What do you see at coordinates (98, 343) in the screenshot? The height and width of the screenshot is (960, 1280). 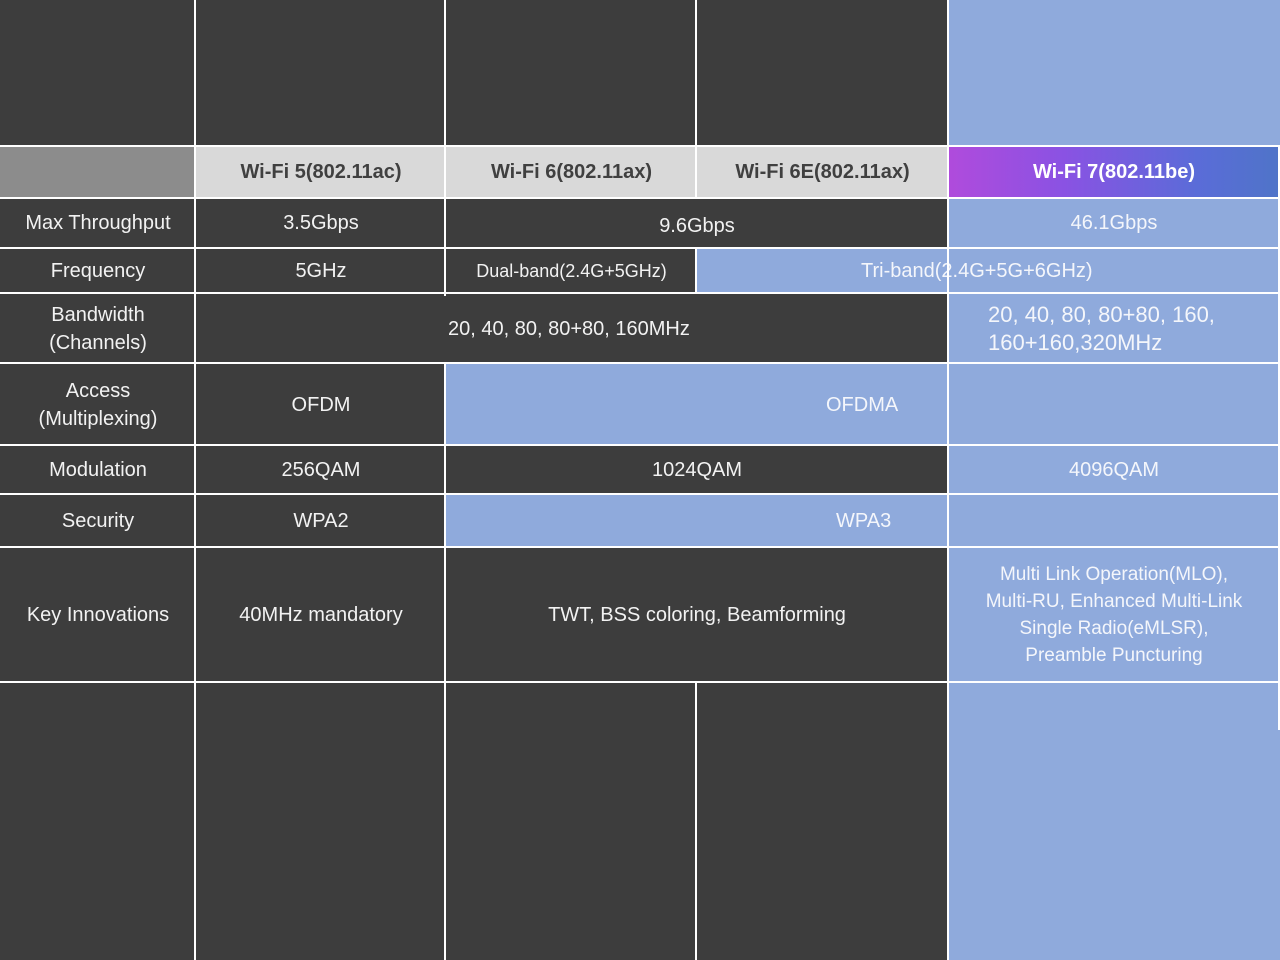 I see `bandwidth-label-line2: (Channels)` at bounding box center [98, 343].